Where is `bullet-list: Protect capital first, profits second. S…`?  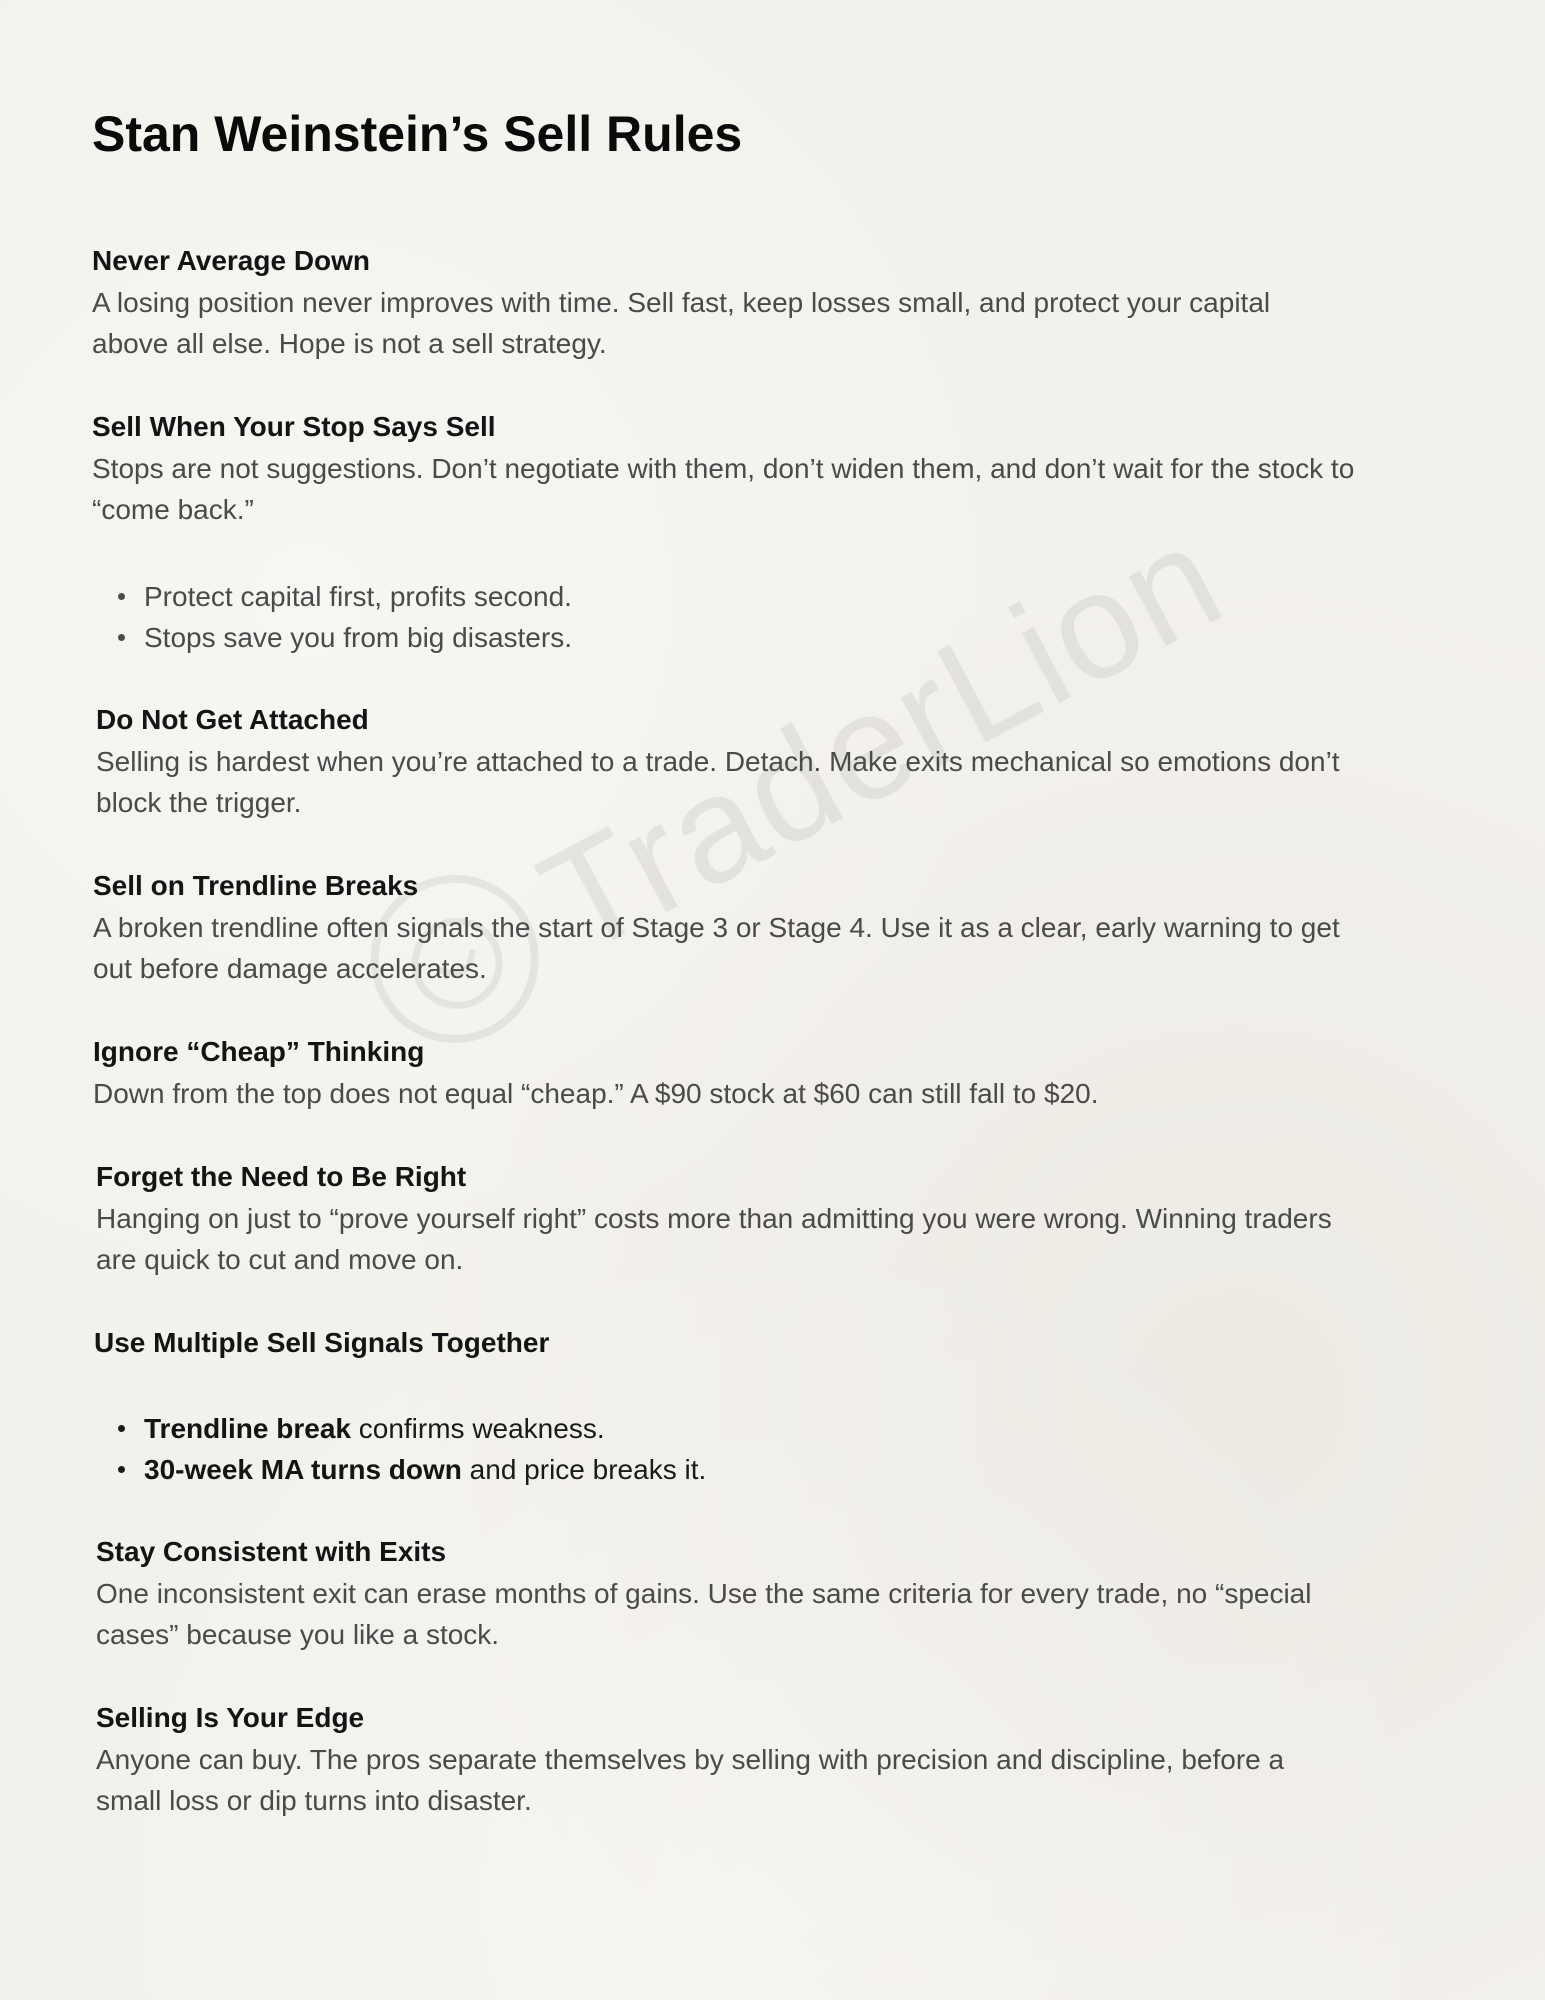 bullet-list: Protect capital first, profits second. S… is located at coordinates (345, 617).